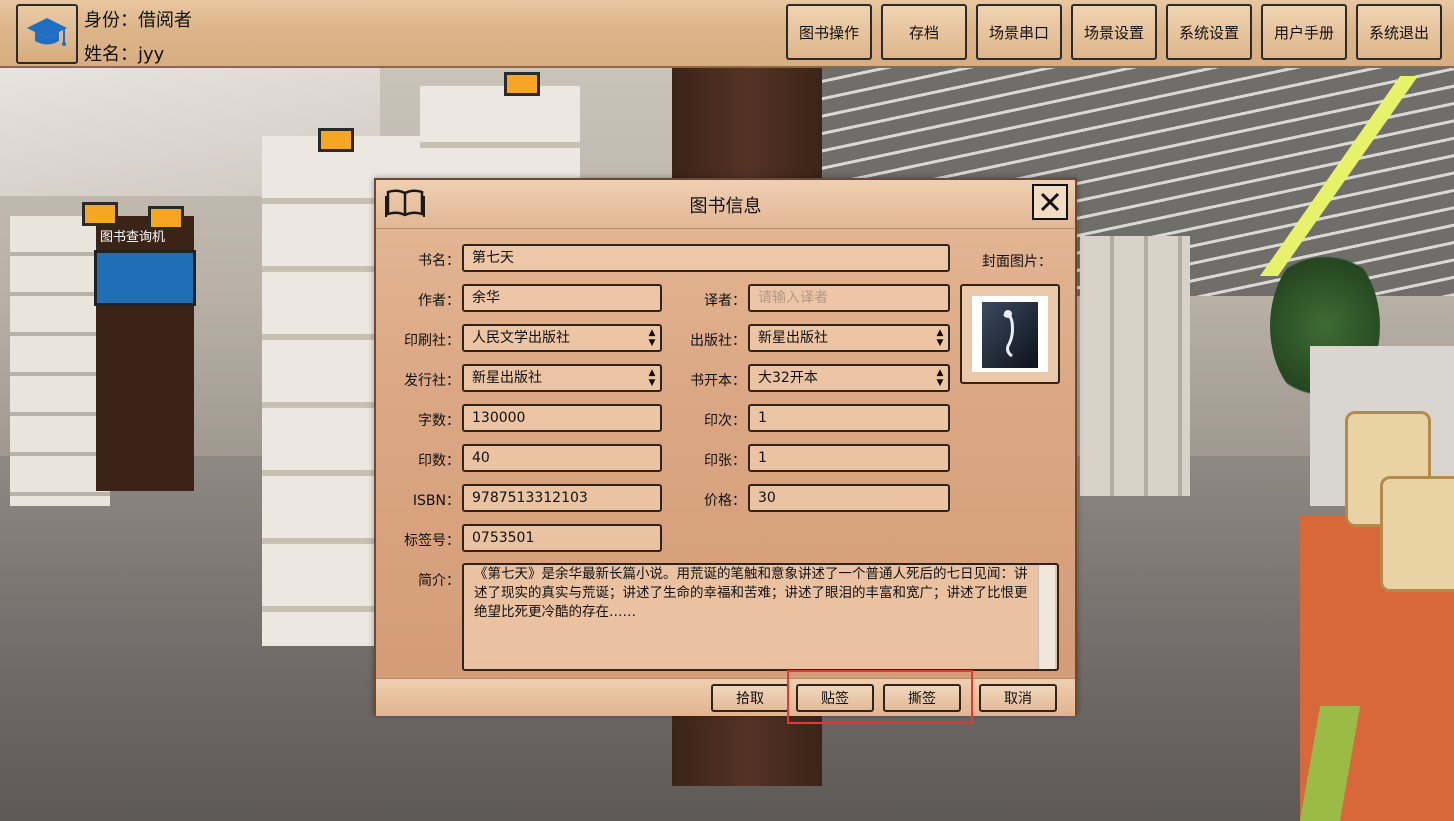 The image size is (1454, 821). Describe the element at coordinates (439, 261) in the screenshot. I see `title-label: 书名：` at that location.